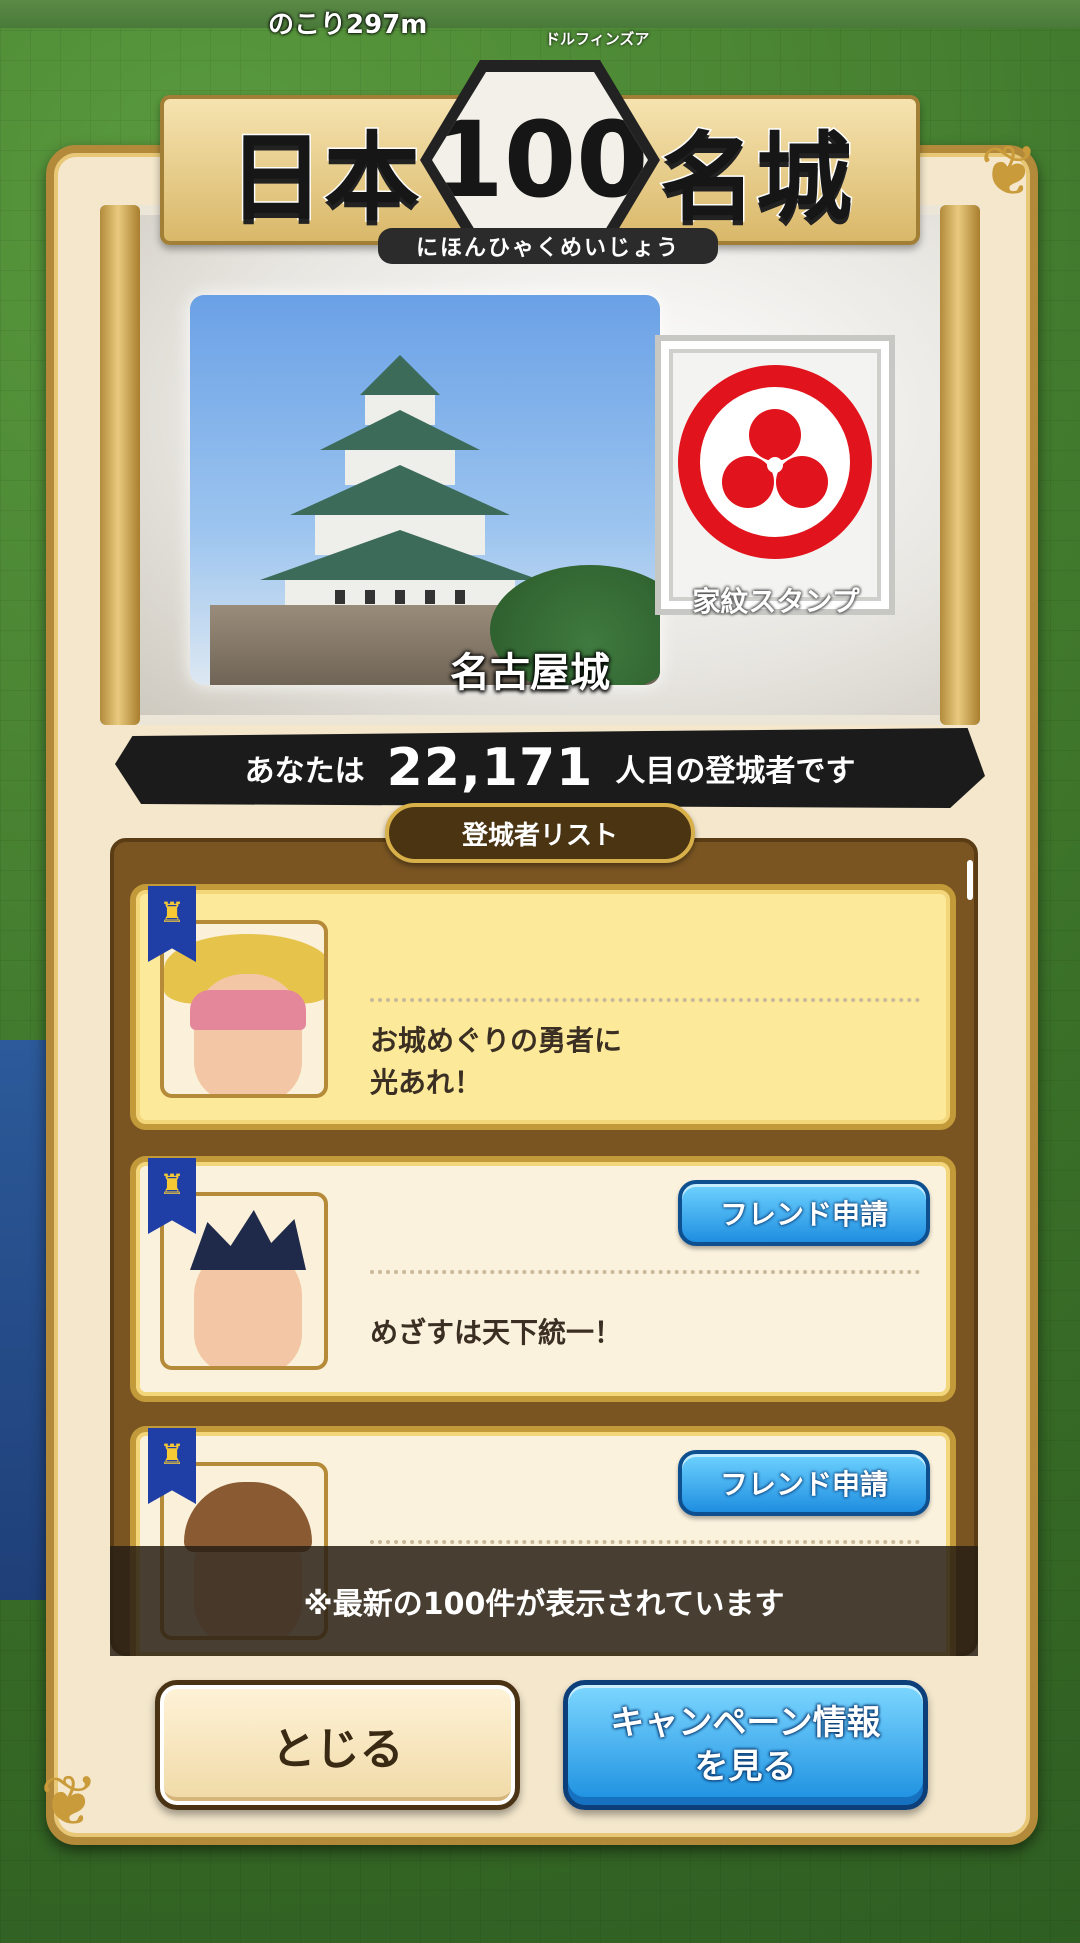  What do you see at coordinates (970, 880) in the screenshot?
I see `list-scrollbar` at bounding box center [970, 880].